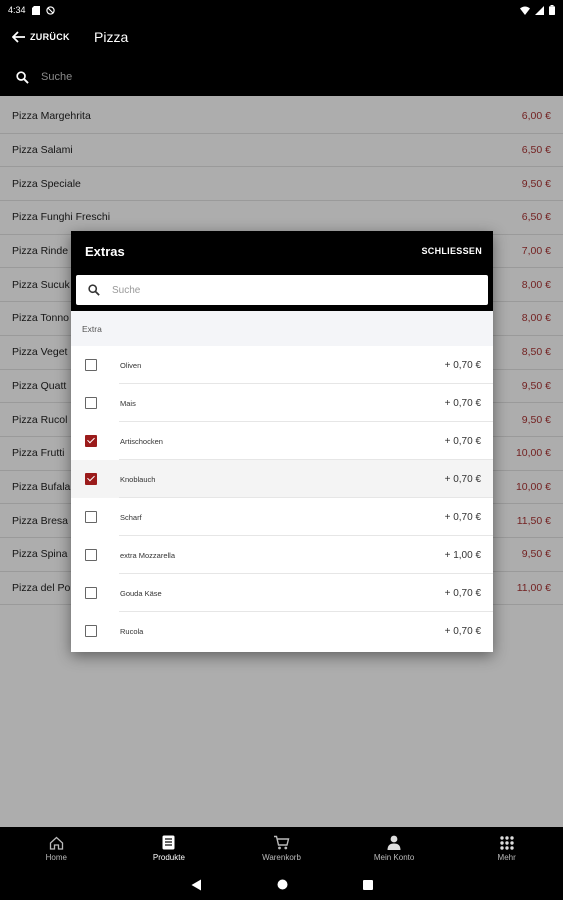 The image size is (563, 900). What do you see at coordinates (525, 10) in the screenshot?
I see `wifi-icon` at bounding box center [525, 10].